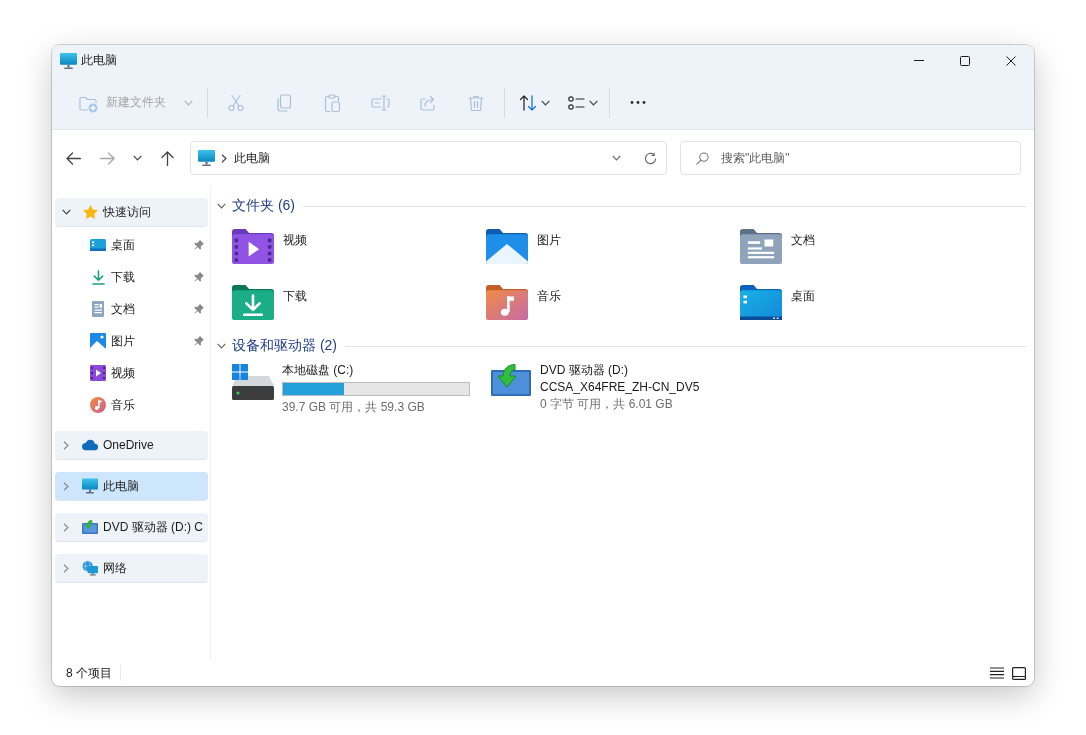 This screenshot has height=735, width=1086. Describe the element at coordinates (318, 370) in the screenshot. I see `drive-name: 本地磁盘 (C:)` at that location.